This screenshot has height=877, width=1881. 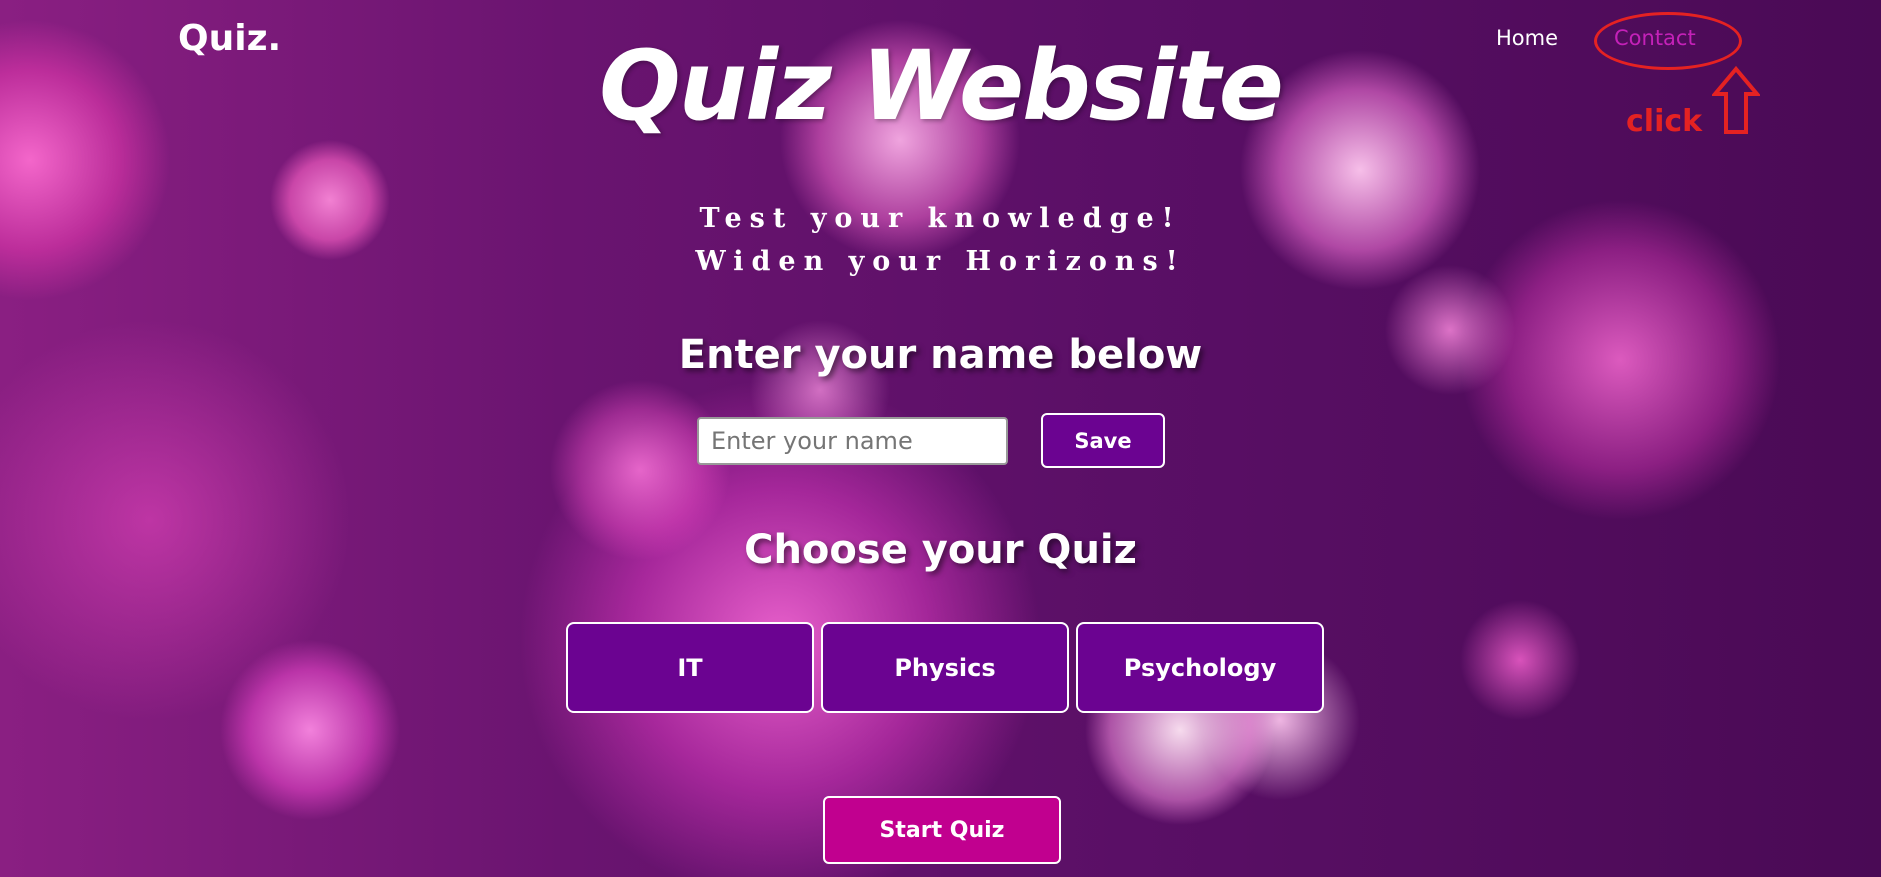 What do you see at coordinates (940, 261) in the screenshot?
I see `subtitle-line-2: Widen your Horizons!` at bounding box center [940, 261].